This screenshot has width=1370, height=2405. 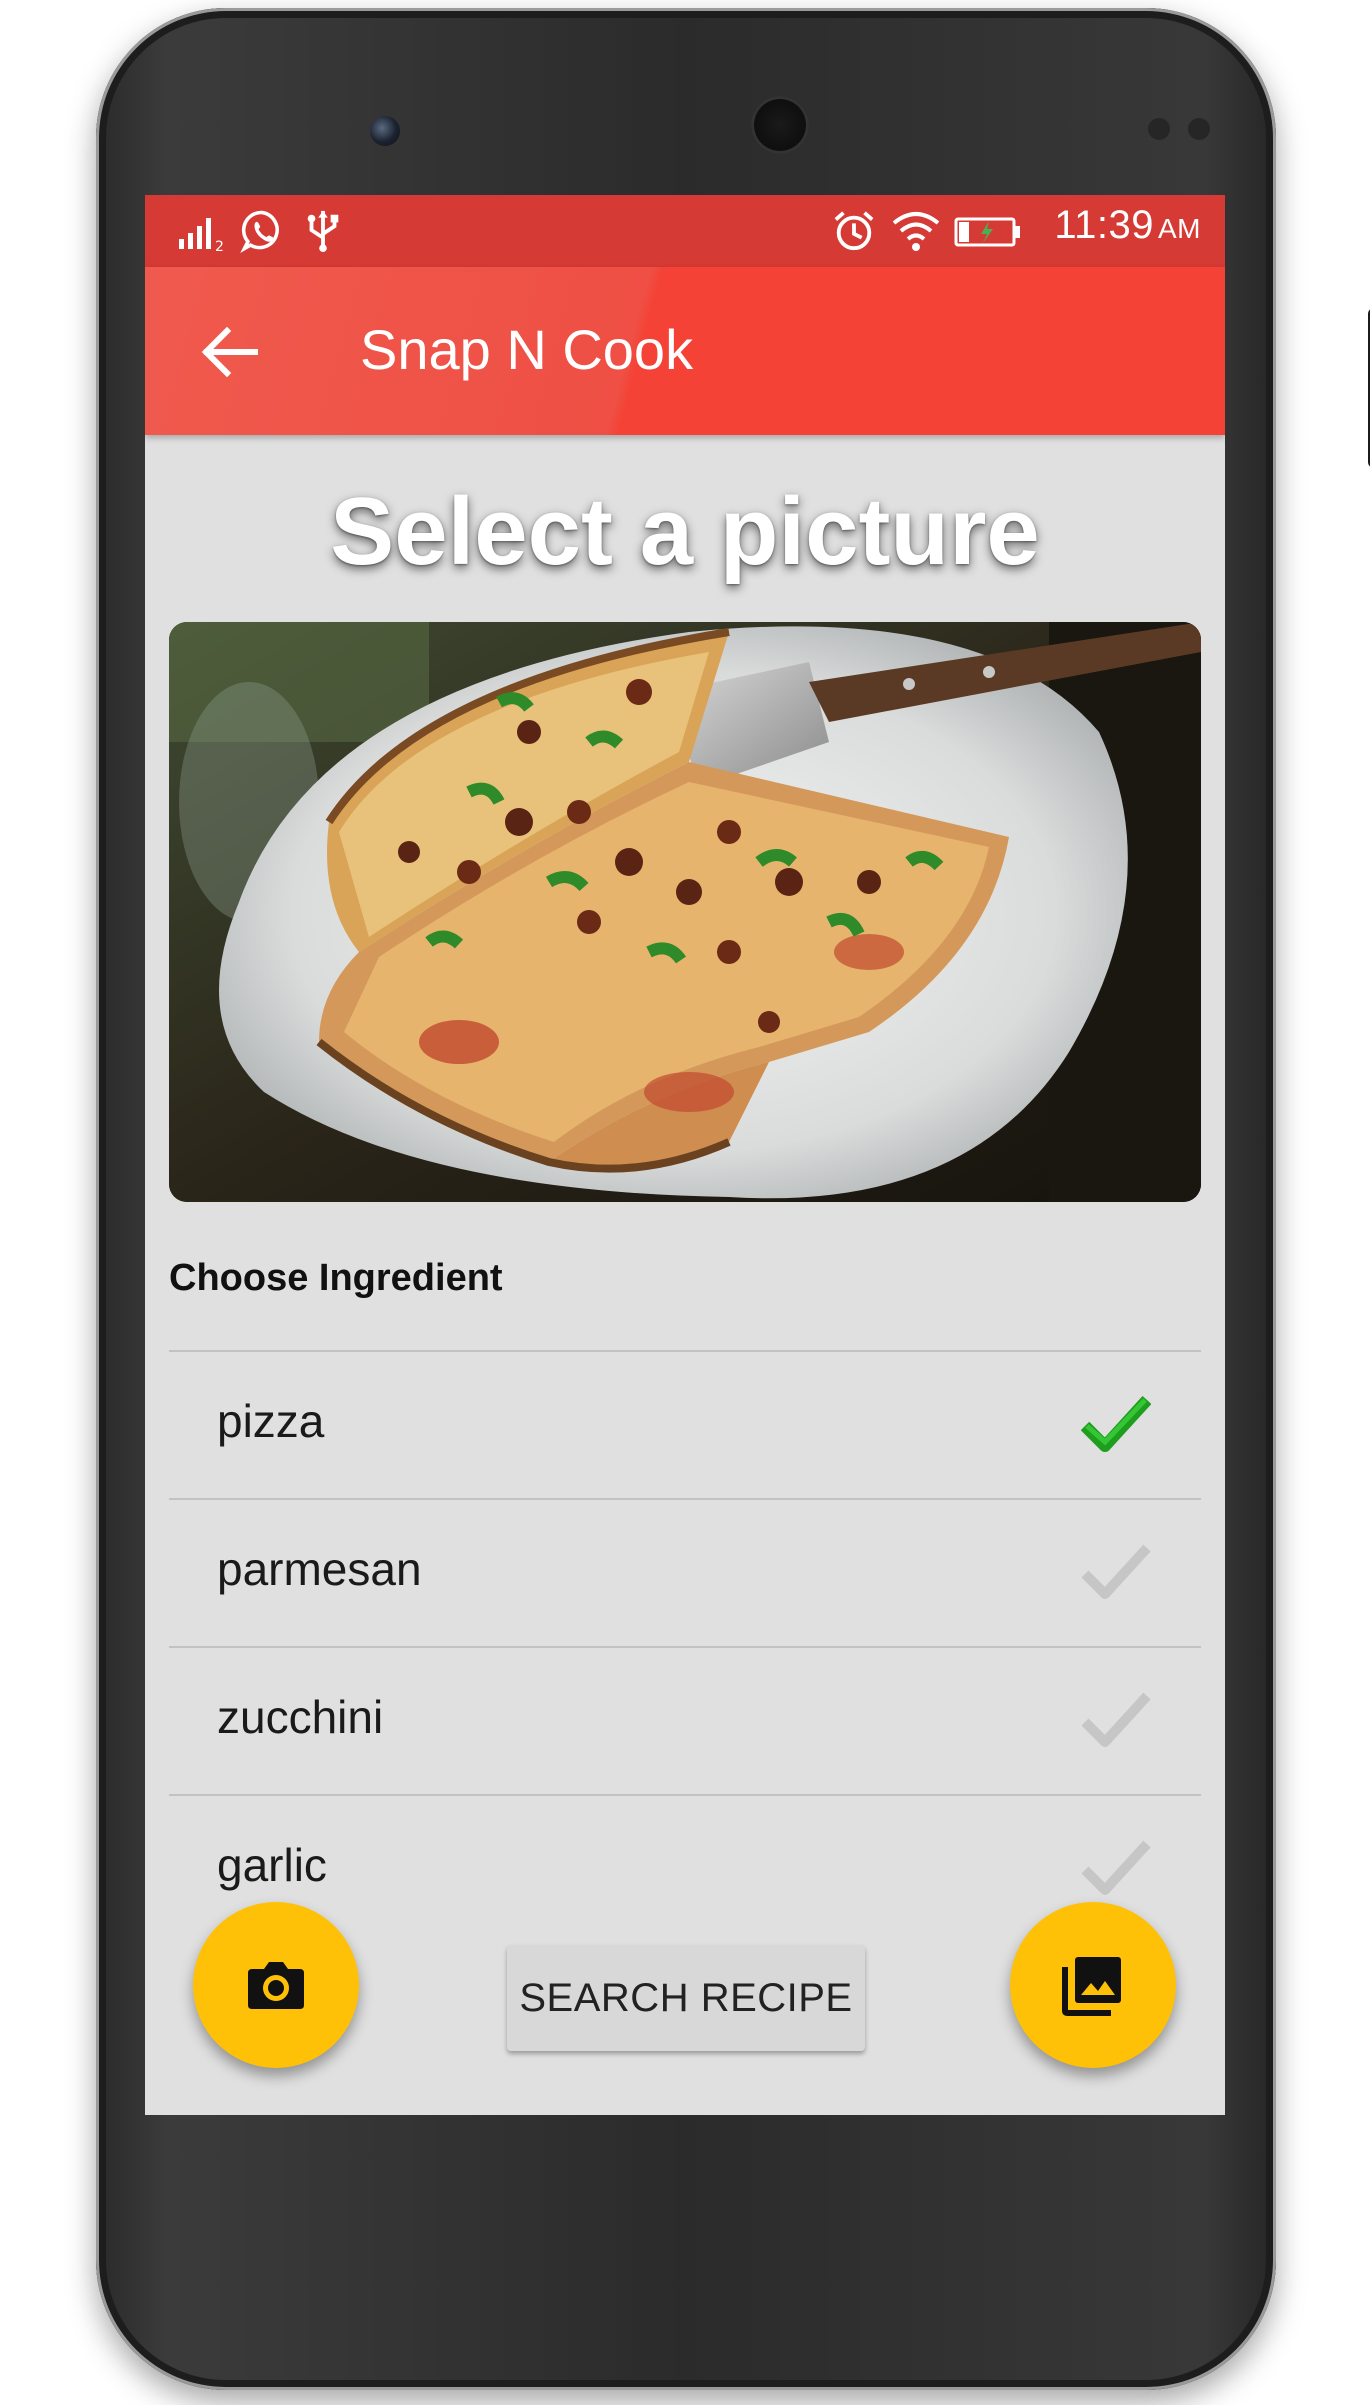 I want to click on photo-library-icon, so click(x=1091, y=1986).